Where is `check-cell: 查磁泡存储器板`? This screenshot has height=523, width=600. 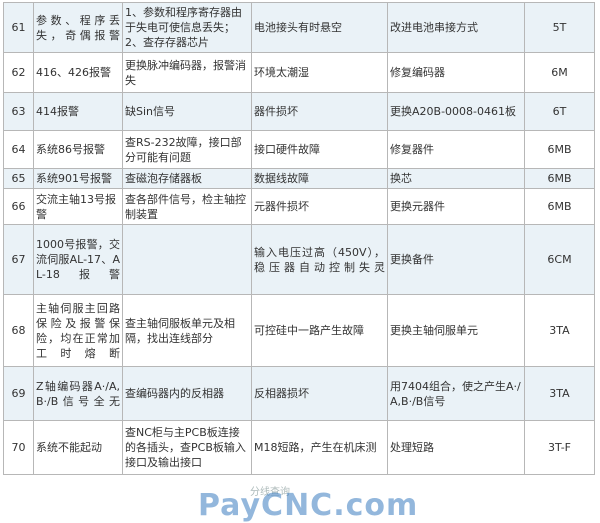 check-cell: 查磁泡存储器板 is located at coordinates (187, 178).